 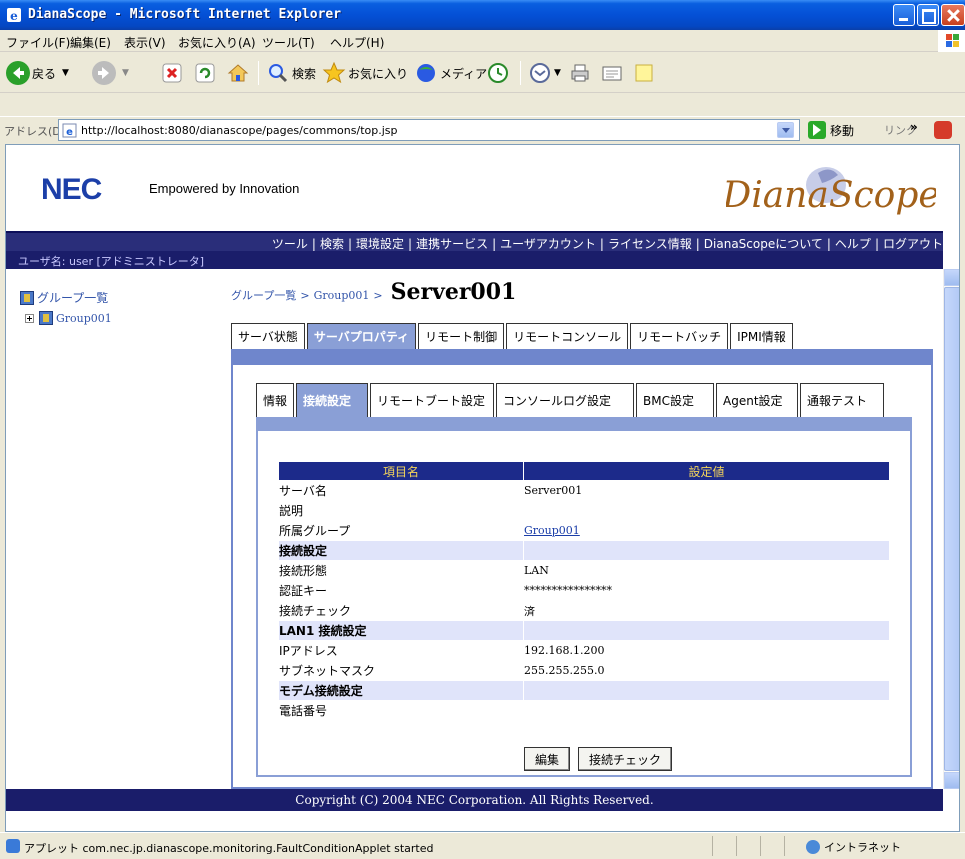 I want to click on group-list-icon, so click(x=27, y=297).